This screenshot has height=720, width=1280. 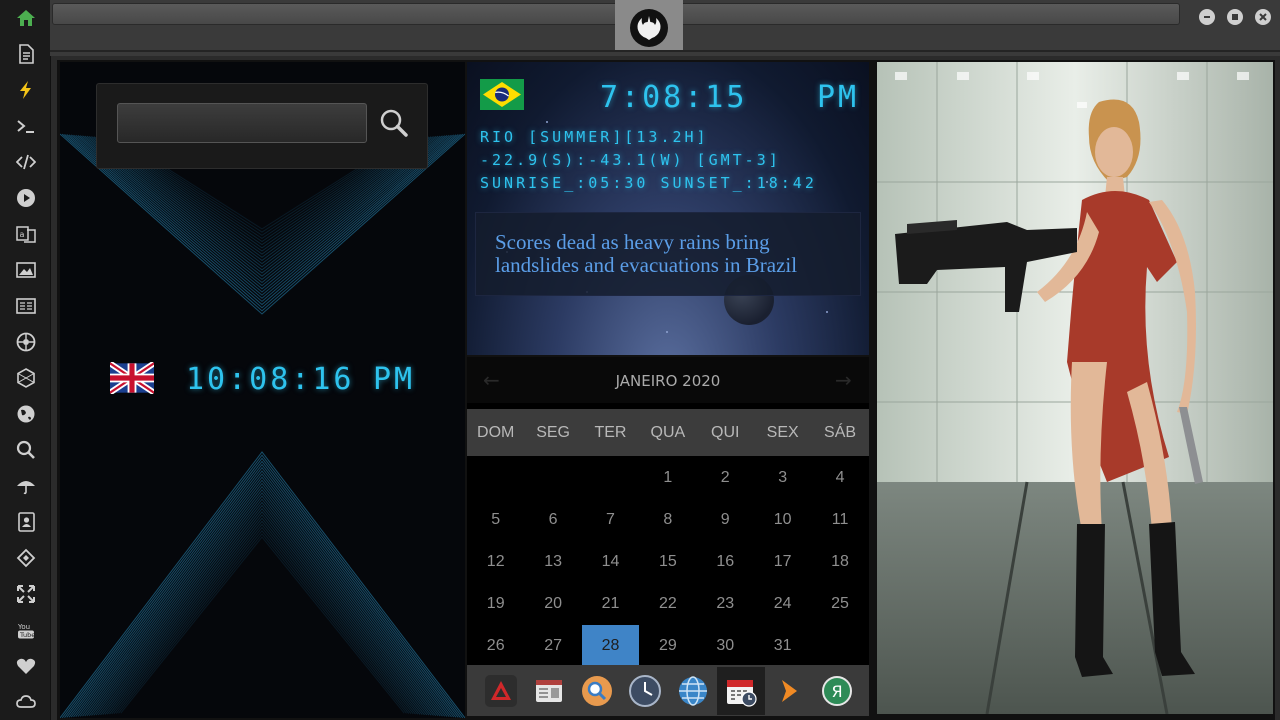 What do you see at coordinates (495, 604) in the screenshot?
I see `calendar-day: 19` at bounding box center [495, 604].